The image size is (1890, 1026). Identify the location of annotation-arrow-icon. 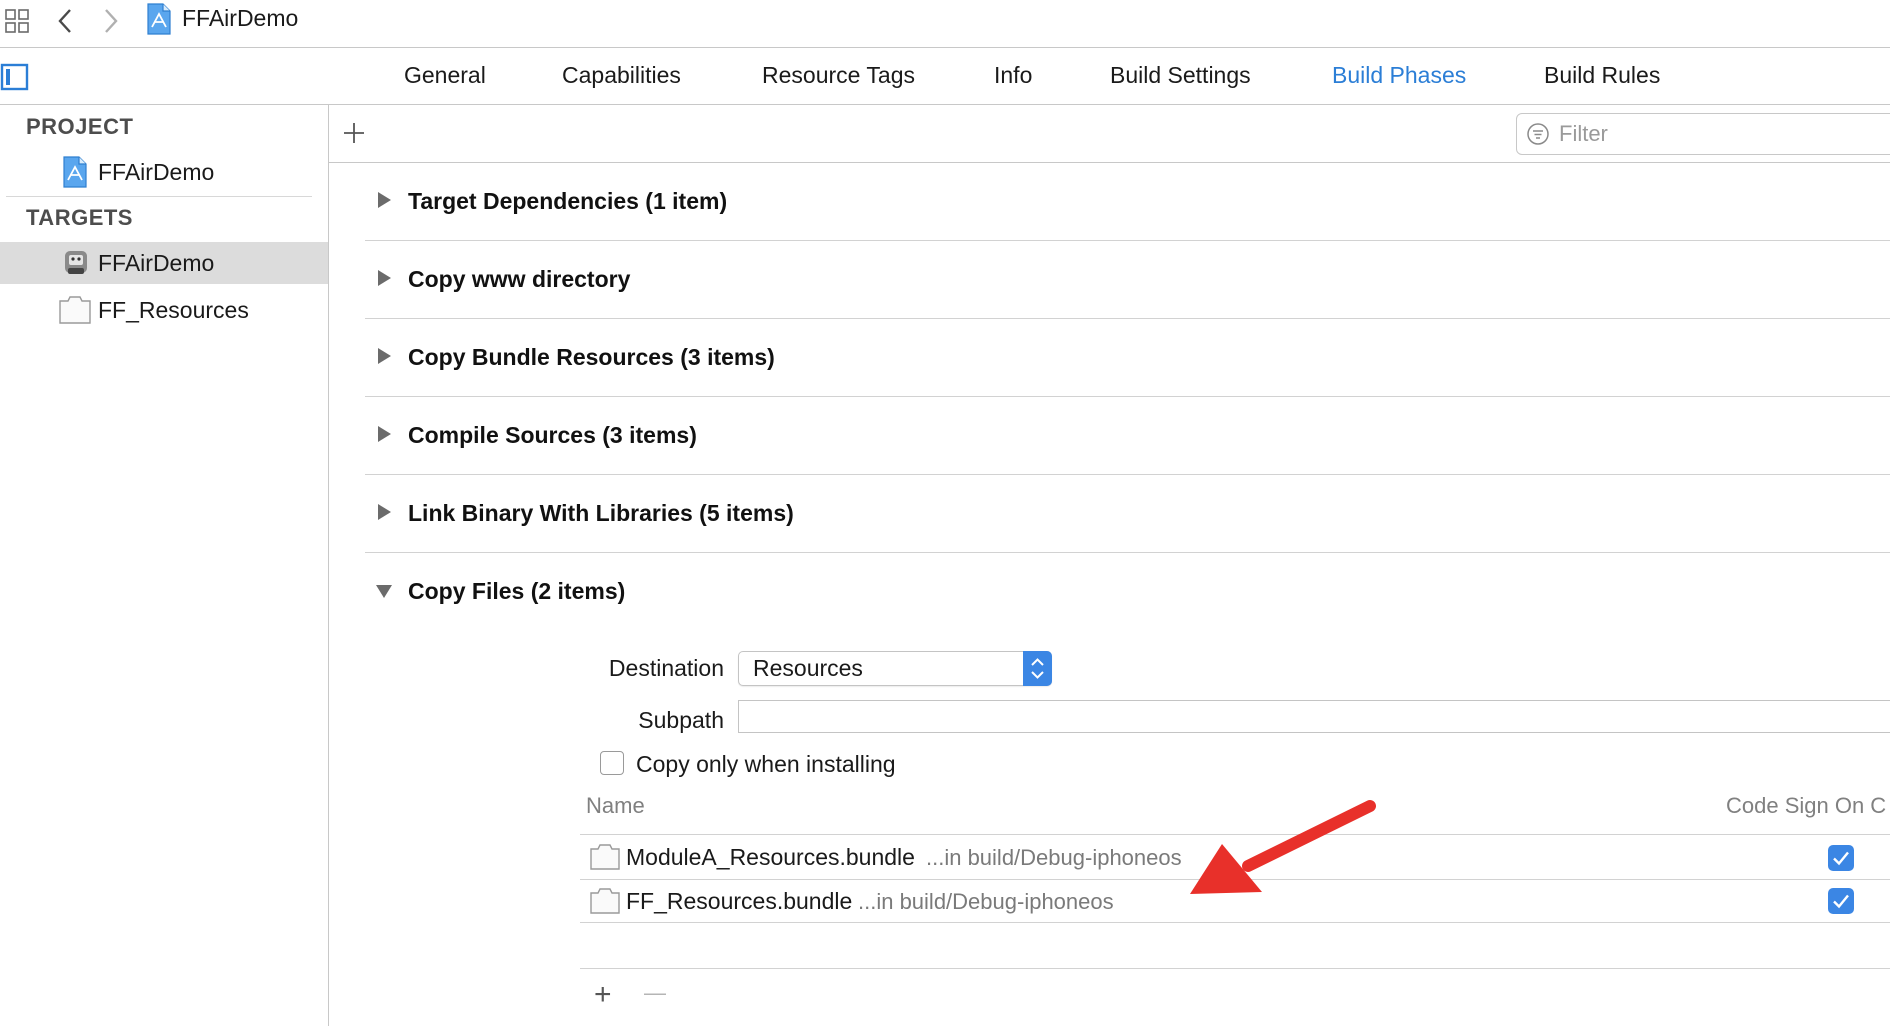
(1283, 847).